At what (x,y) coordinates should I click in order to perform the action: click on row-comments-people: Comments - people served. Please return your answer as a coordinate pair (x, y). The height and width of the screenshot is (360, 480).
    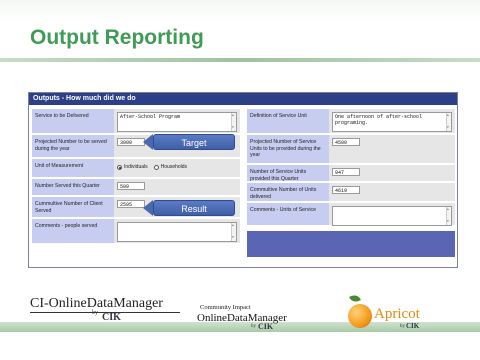
    Looking at the image, I should click on (136, 232).